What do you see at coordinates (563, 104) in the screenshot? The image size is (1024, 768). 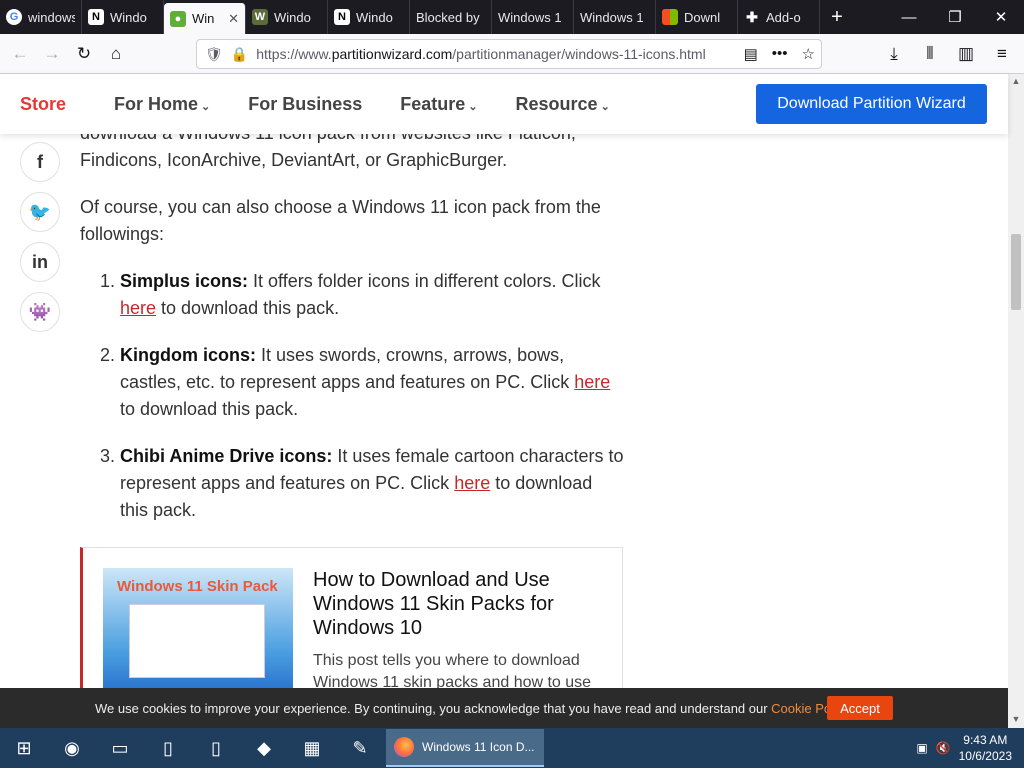 I see `nav-resource: Resource ⌄` at bounding box center [563, 104].